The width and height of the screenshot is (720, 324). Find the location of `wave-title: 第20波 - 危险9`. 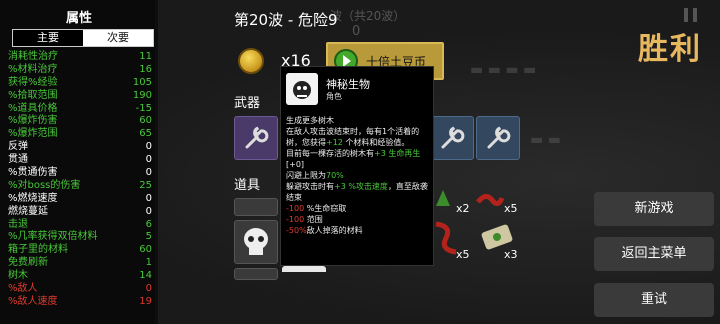

wave-title: 第20波 - 危险9 is located at coordinates (286, 20).